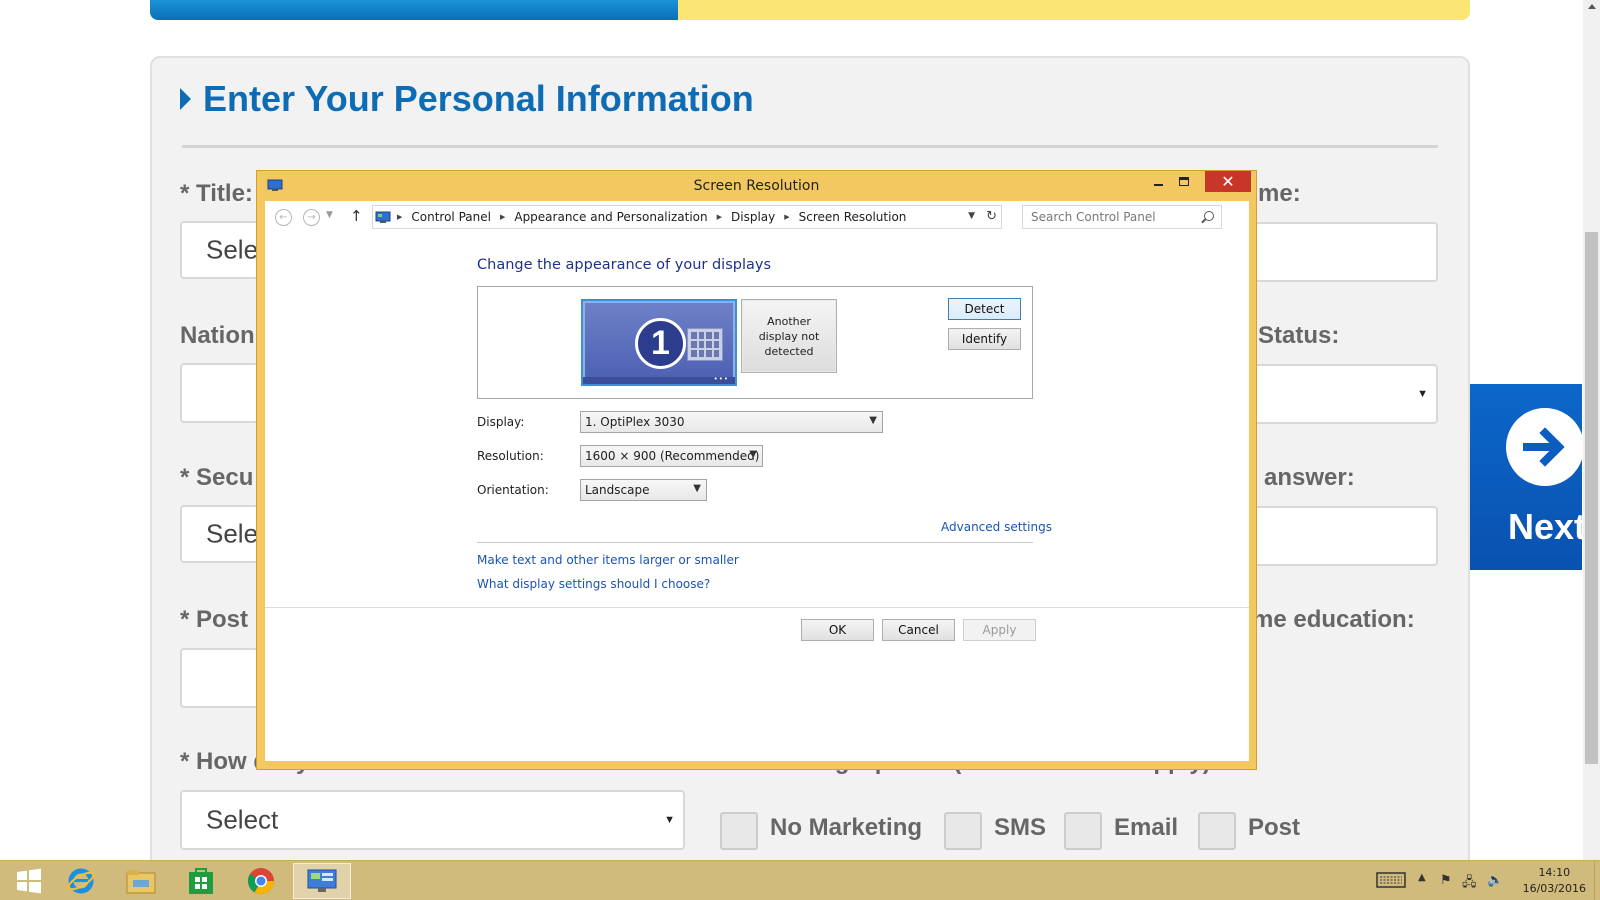 Image resolution: width=1600 pixels, height=900 pixels. Describe the element at coordinates (414, 10) in the screenshot. I see `form-progress-fill` at that location.